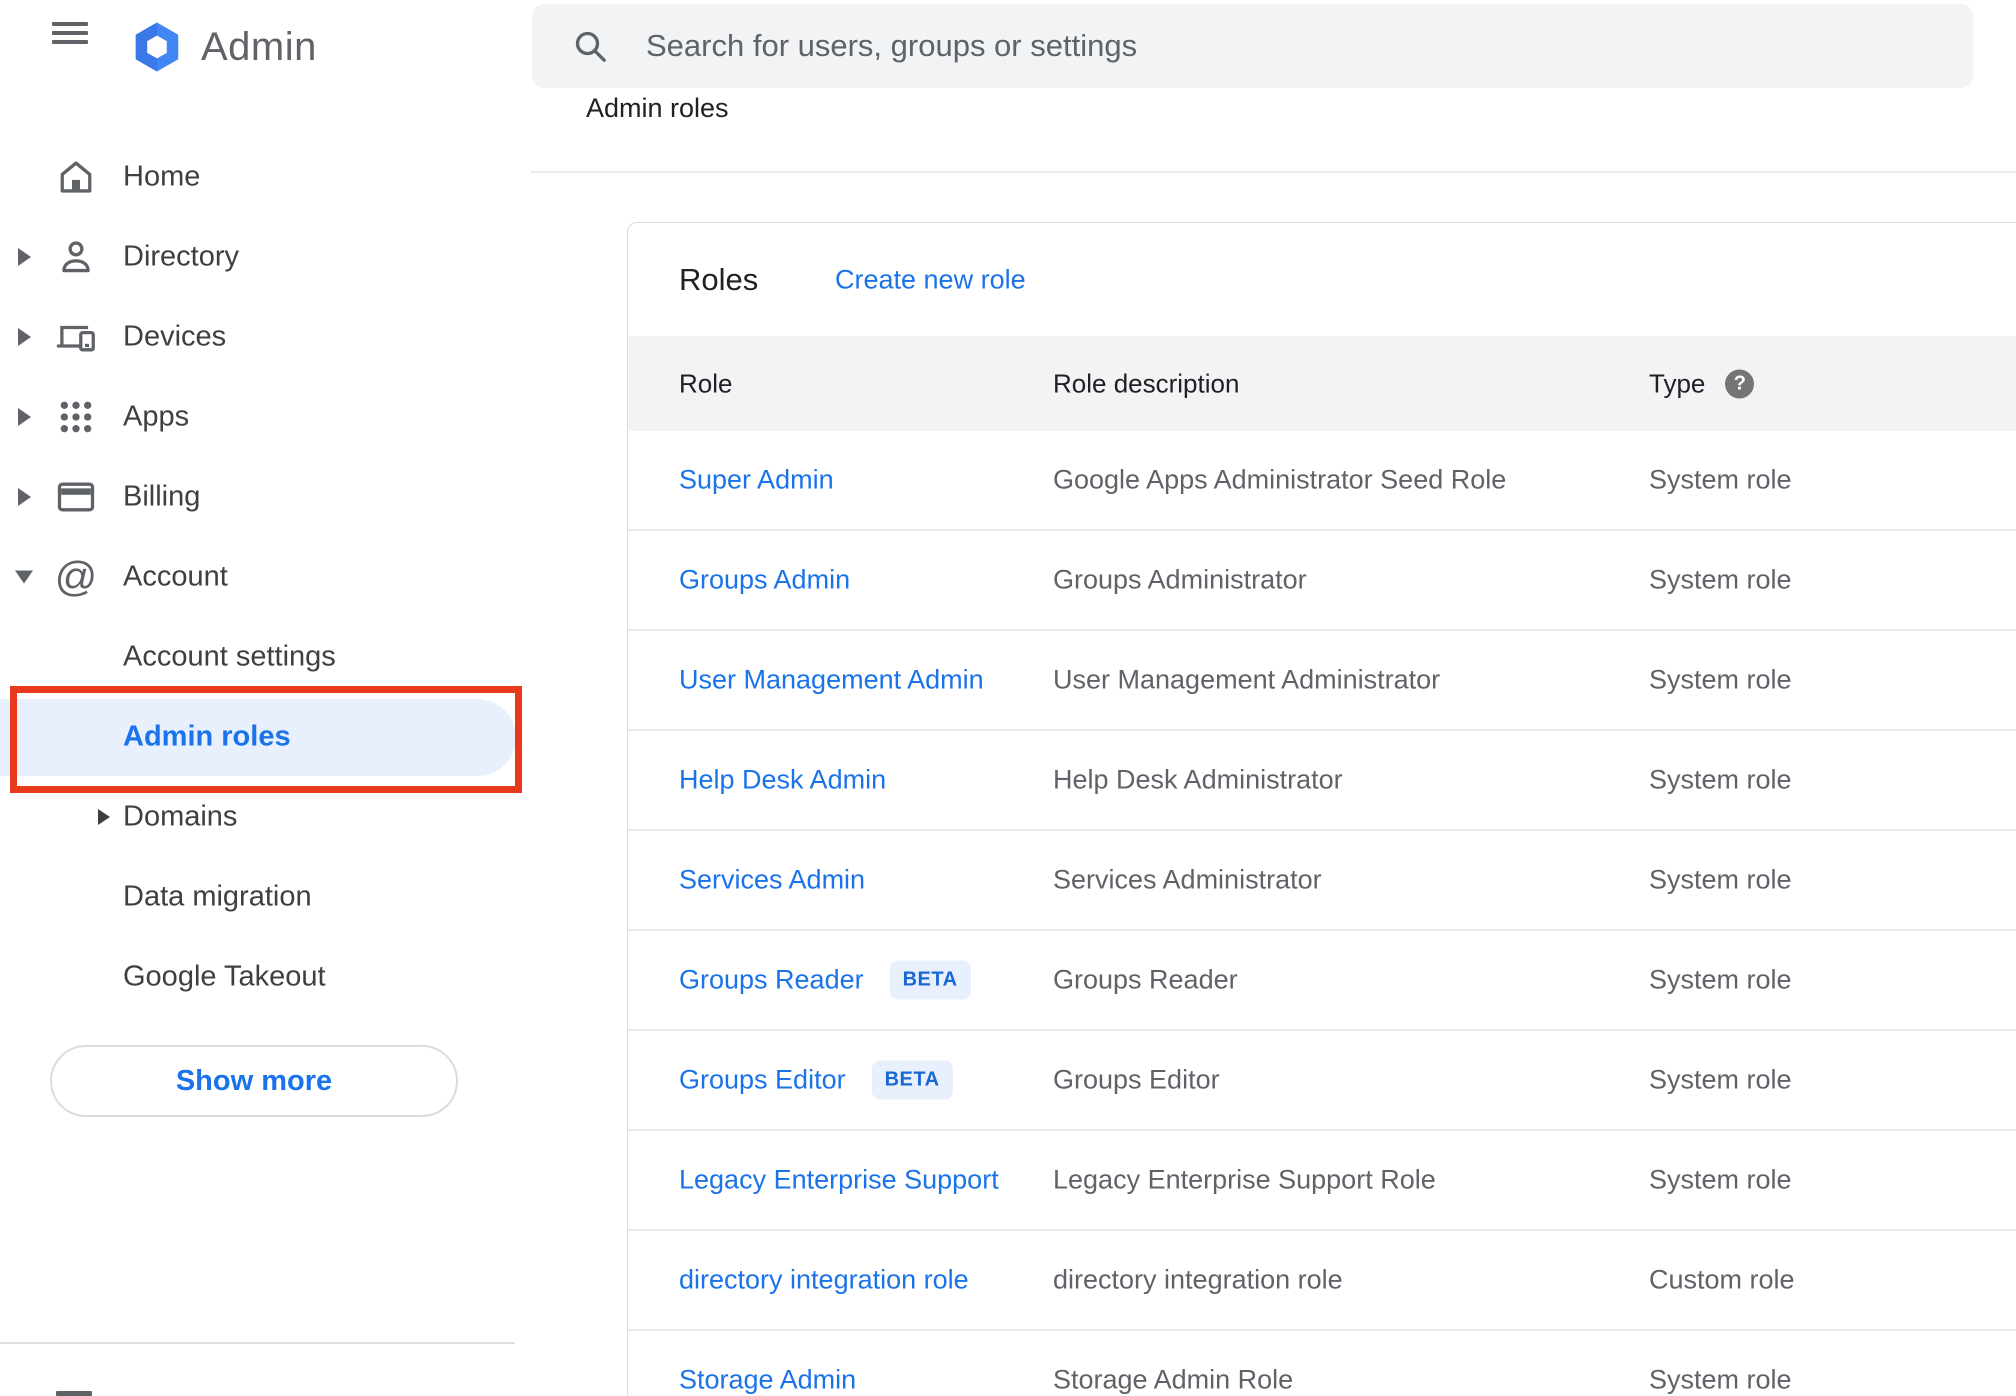 Image resolution: width=2016 pixels, height=1396 pixels. I want to click on sidebar-item-admin-roles: Admin roles, so click(265, 737).